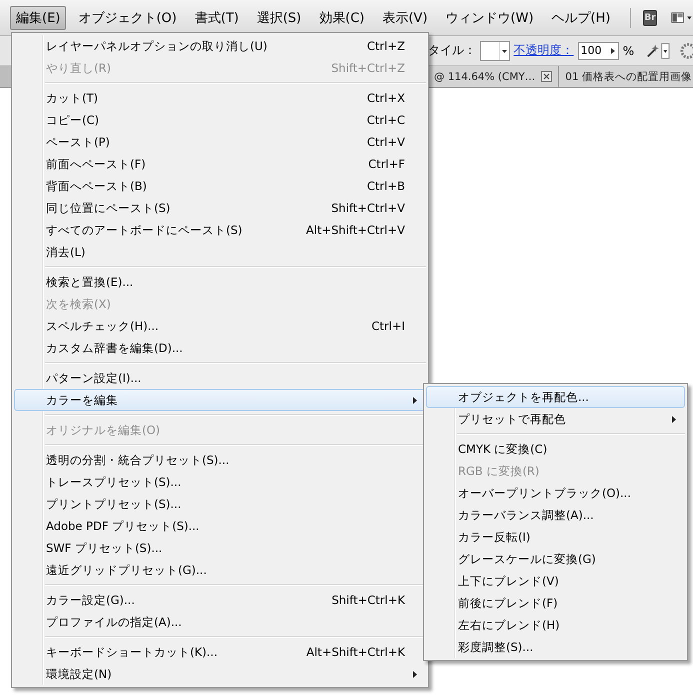  Describe the element at coordinates (681, 18) in the screenshot. I see `workspace-layout-icon` at that location.